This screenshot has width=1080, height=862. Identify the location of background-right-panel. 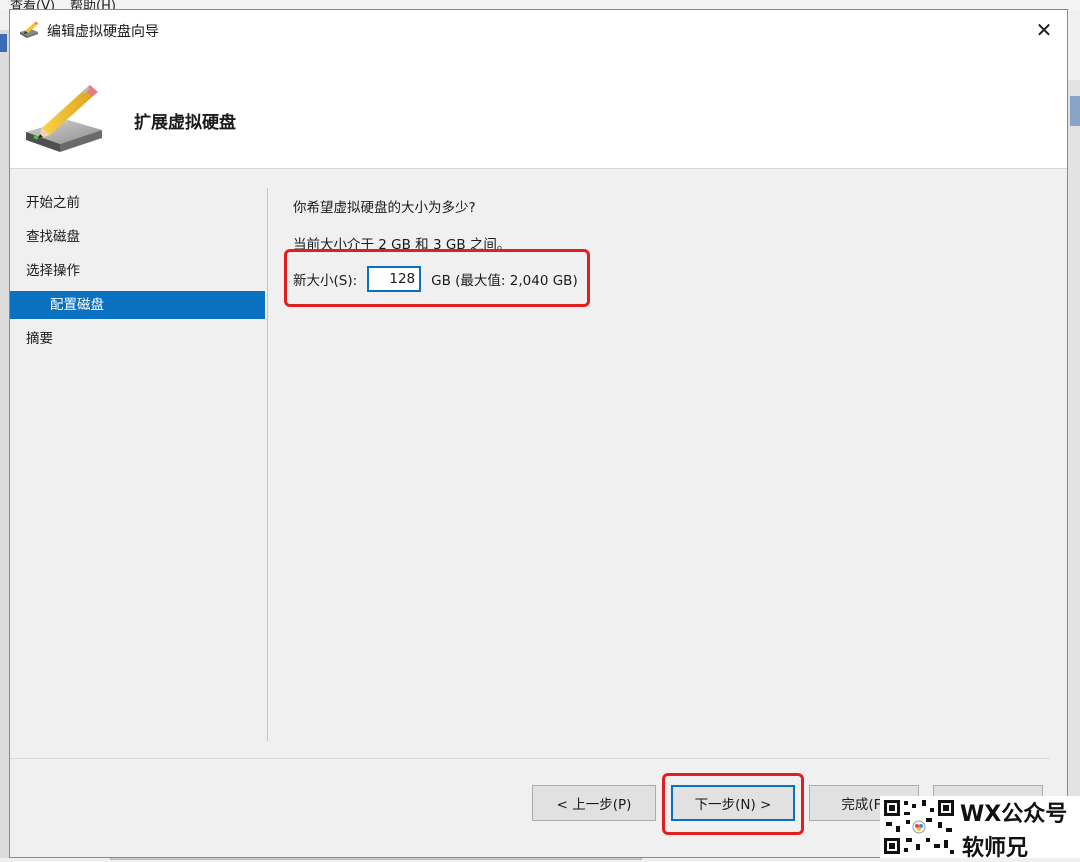
(1074, 469).